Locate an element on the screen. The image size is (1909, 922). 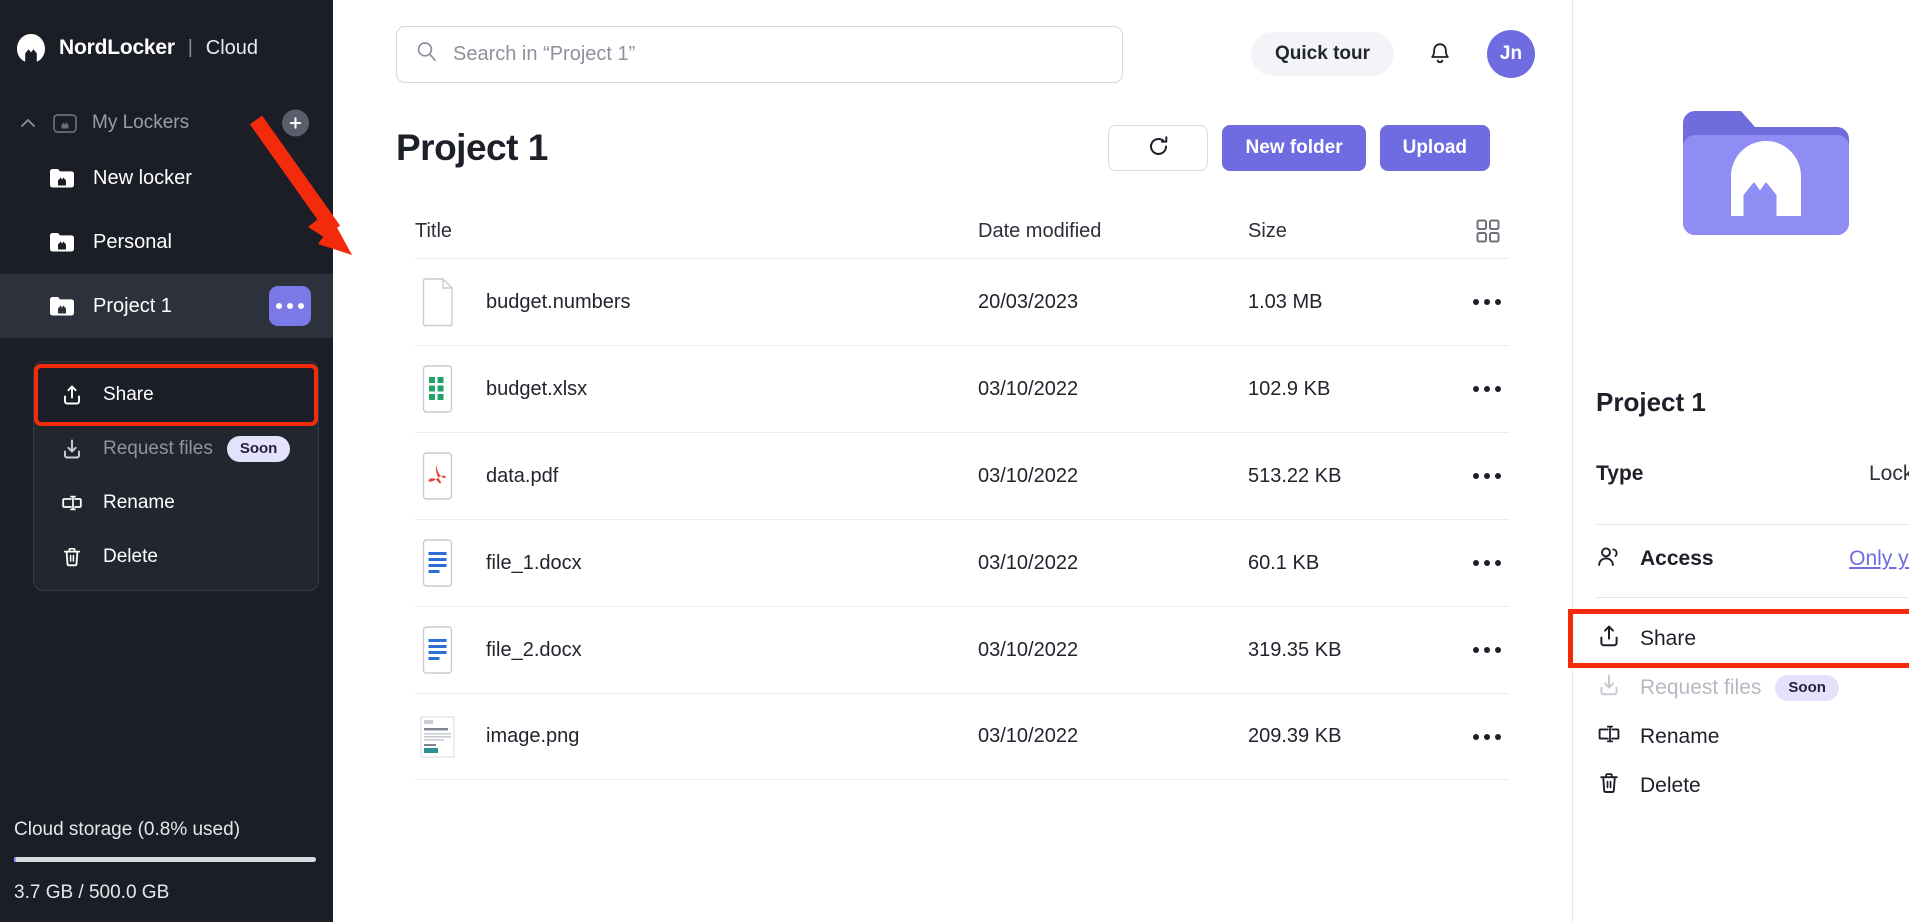
people-icon is located at coordinates (1618, 559).